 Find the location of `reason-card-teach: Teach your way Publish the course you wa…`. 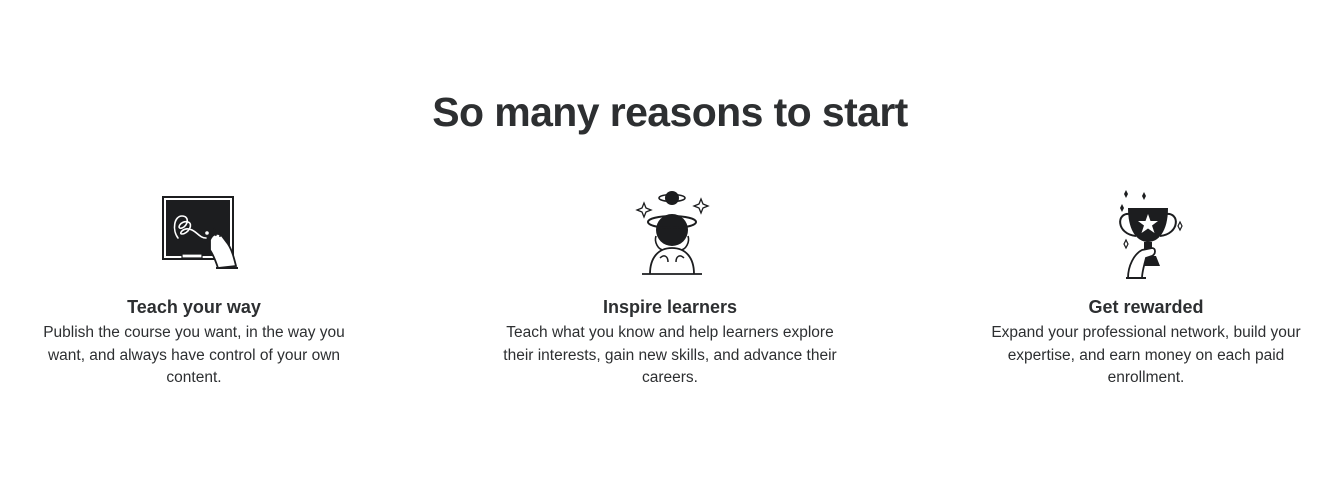

reason-card-teach: Teach your way Publish the course you wa… is located at coordinates (194, 288).